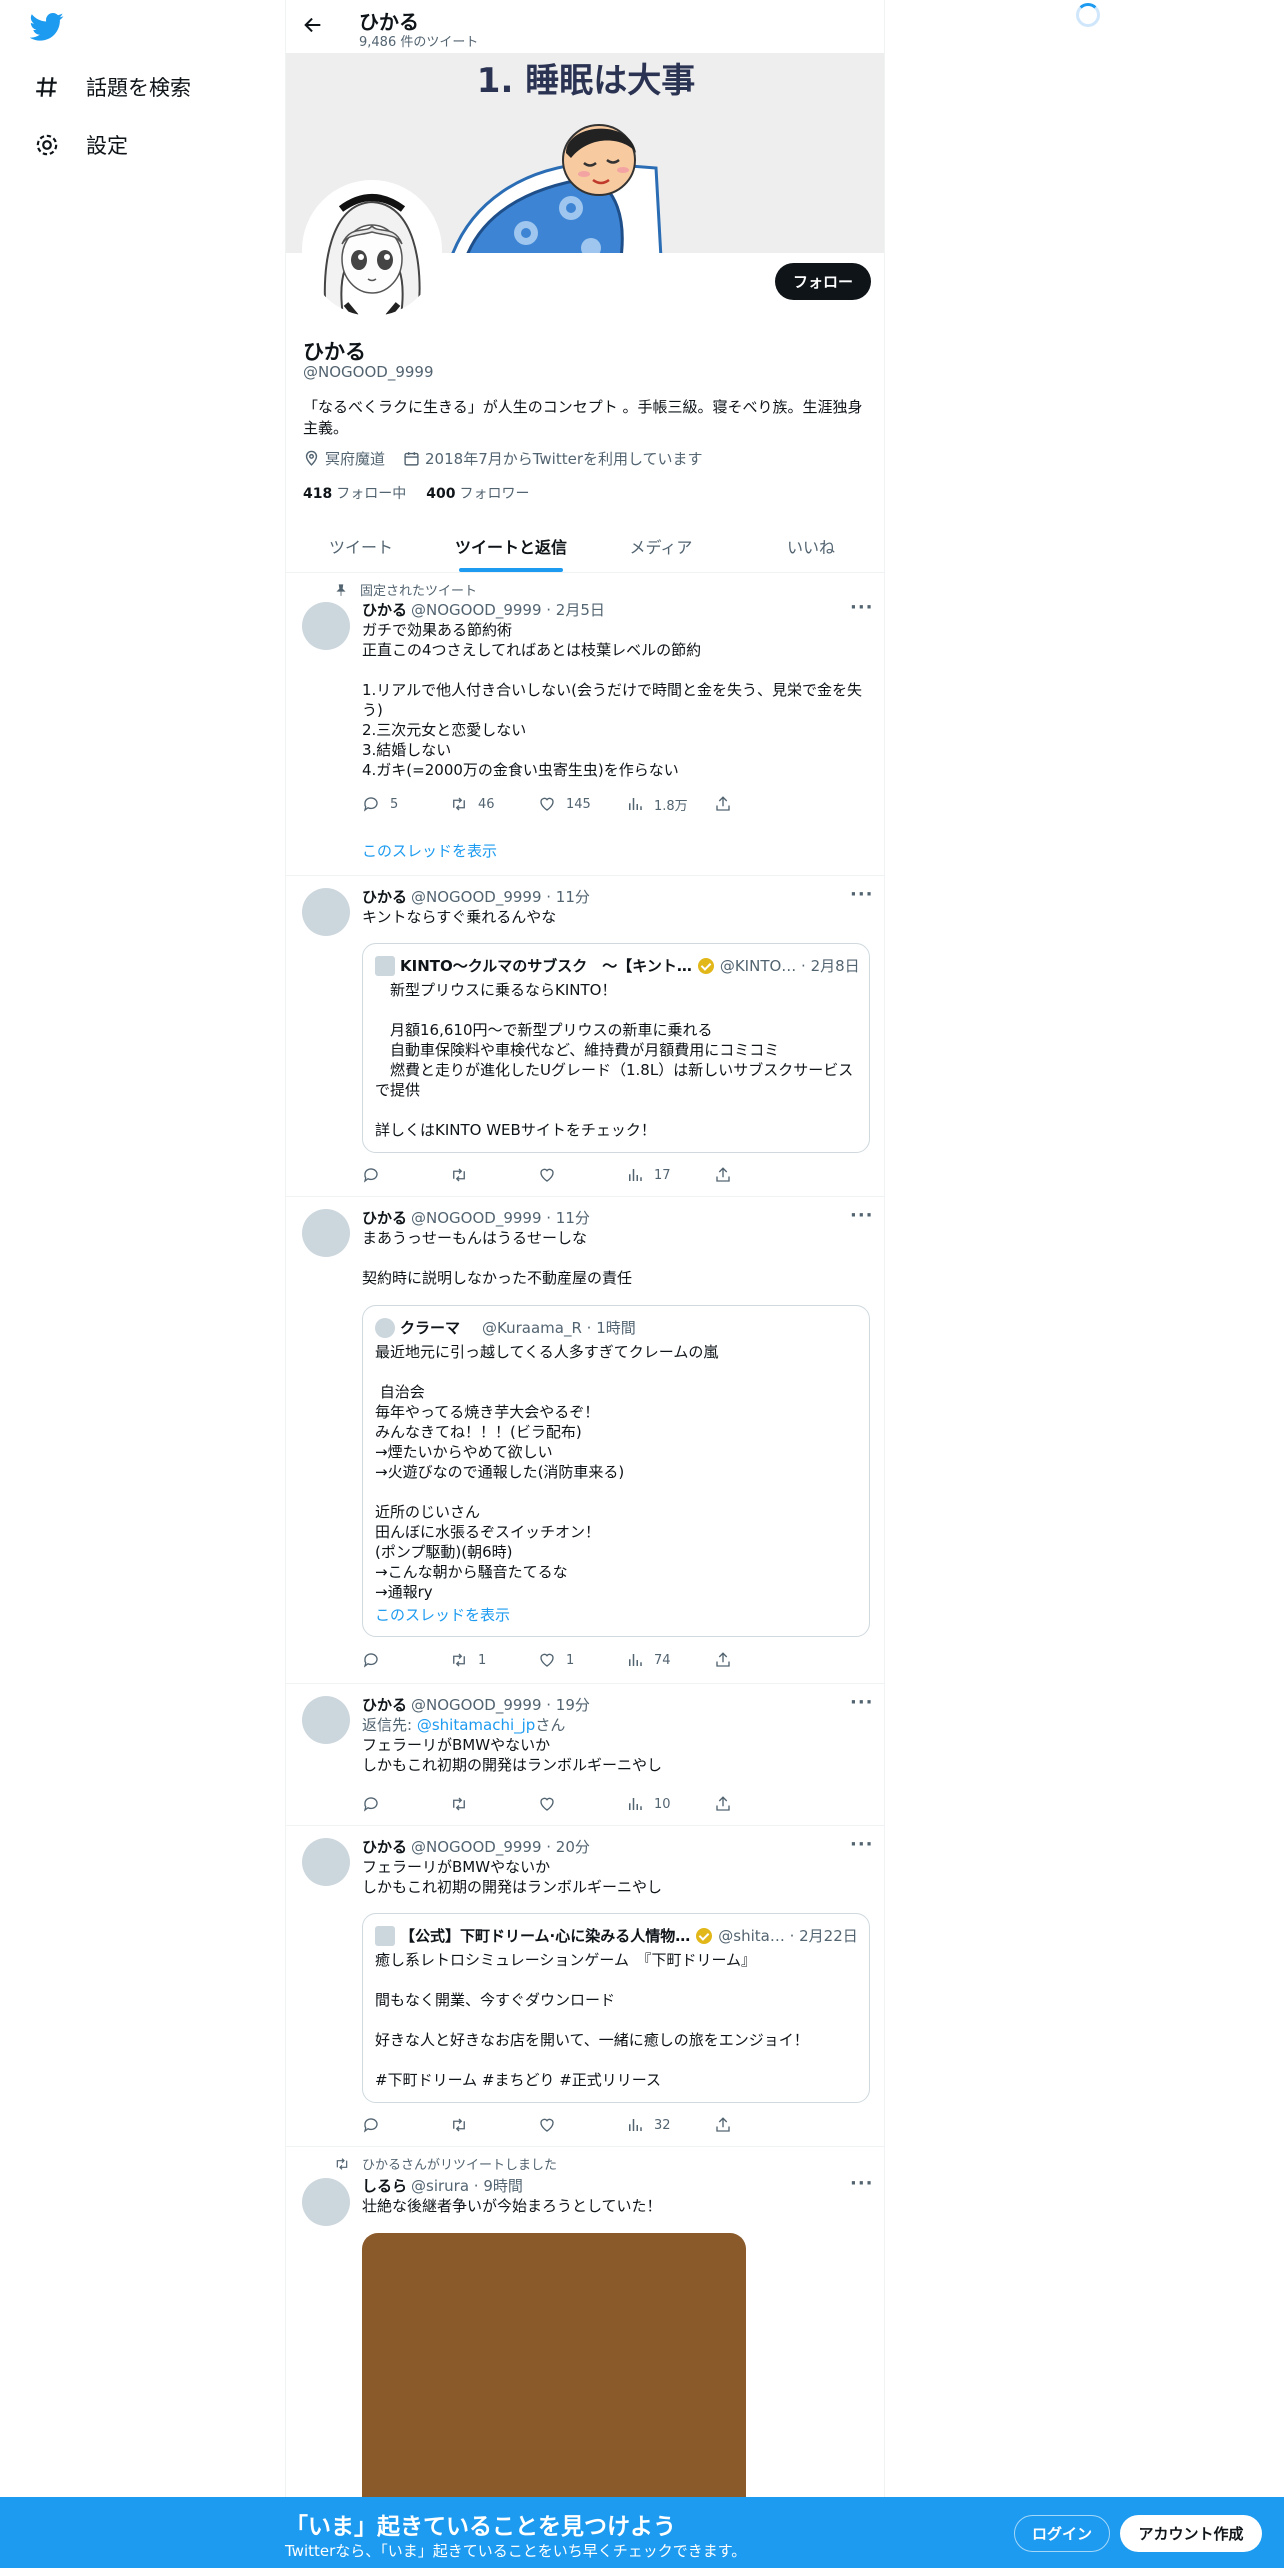 This screenshot has height=2568, width=1284. I want to click on tab-likes: いいね, so click(810, 546).